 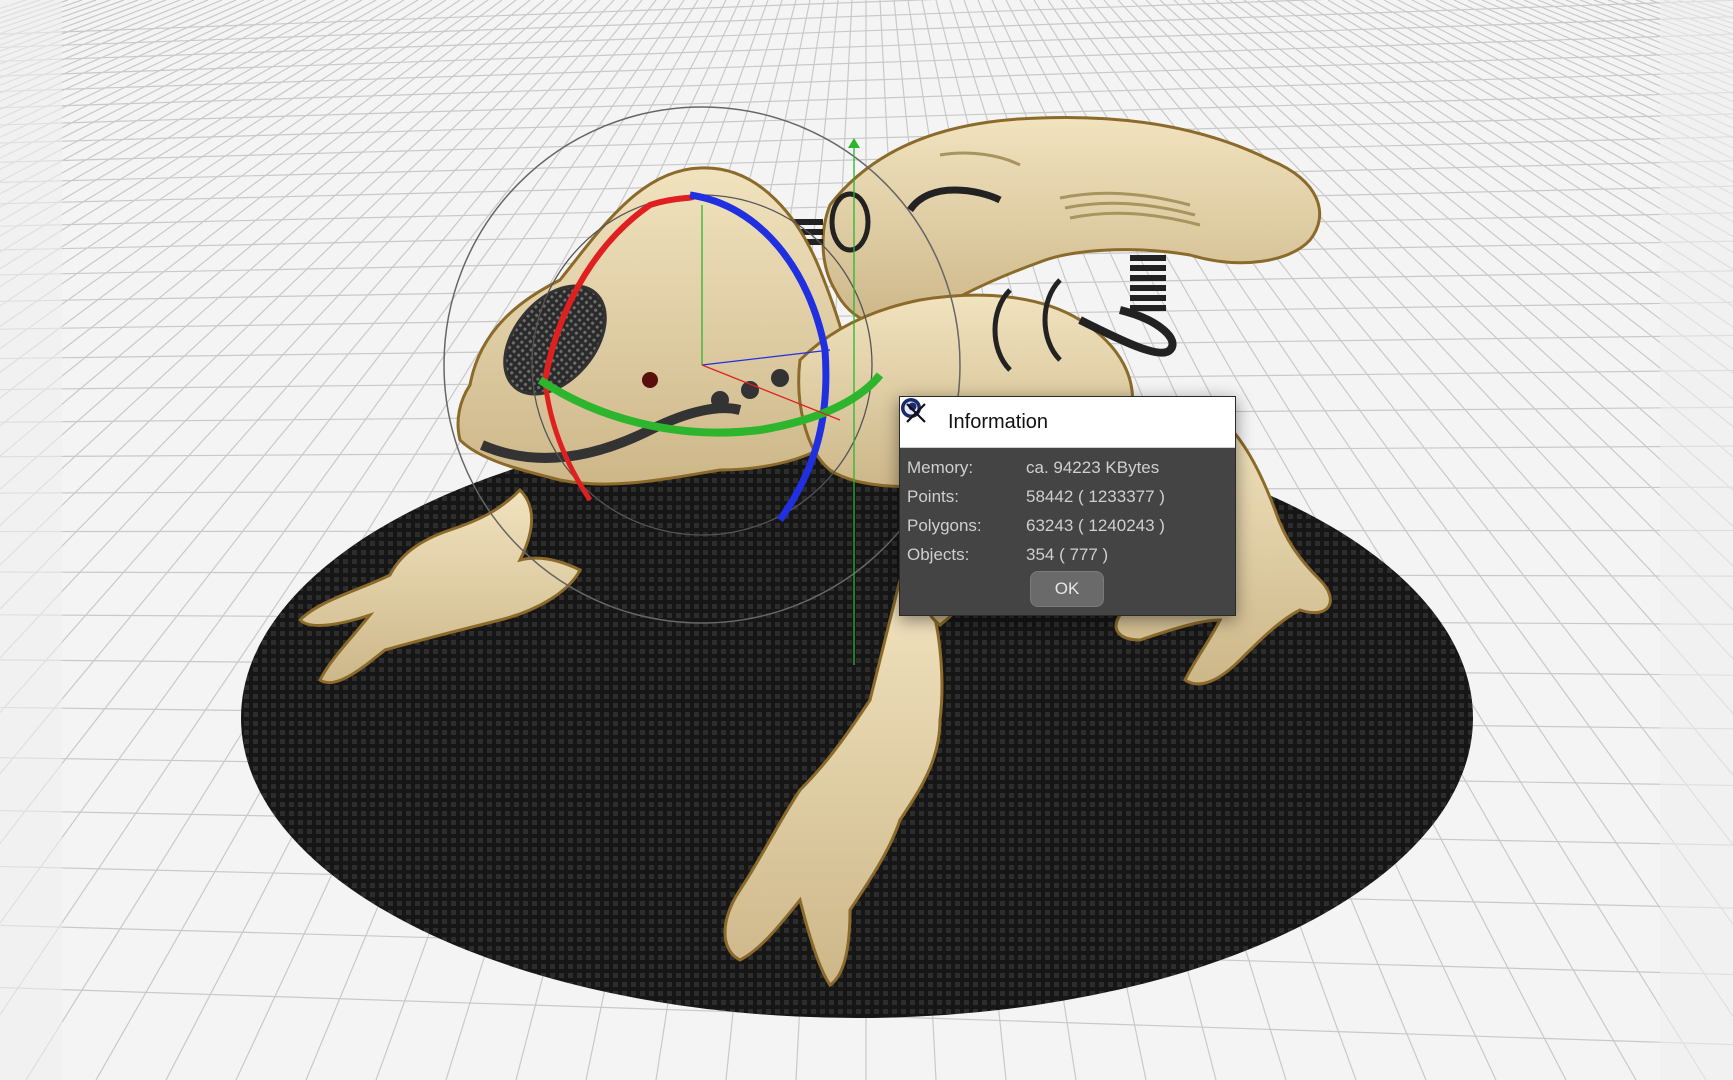 What do you see at coordinates (209, 126) in the screenshot?
I see `grid-line` at bounding box center [209, 126].